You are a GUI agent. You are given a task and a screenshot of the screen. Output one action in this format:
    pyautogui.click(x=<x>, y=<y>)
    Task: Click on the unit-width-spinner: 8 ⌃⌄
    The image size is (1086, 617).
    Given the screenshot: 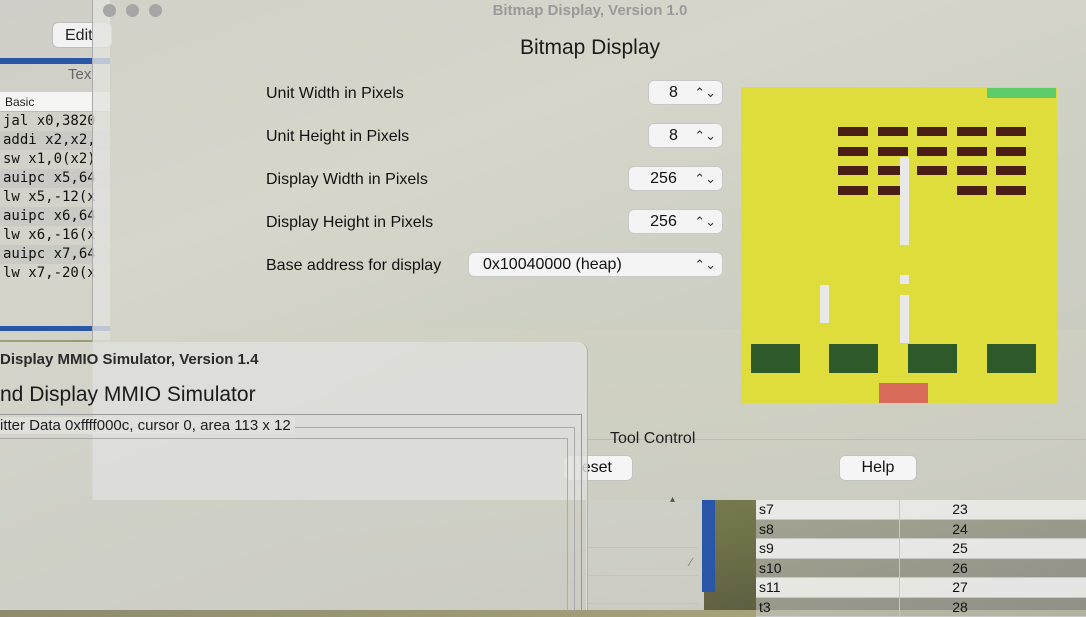 What is the action you would take?
    pyautogui.click(x=685, y=92)
    